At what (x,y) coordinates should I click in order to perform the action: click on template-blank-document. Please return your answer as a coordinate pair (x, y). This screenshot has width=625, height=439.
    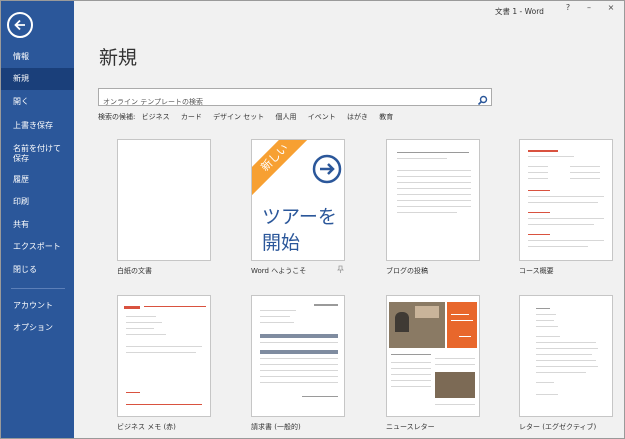
    Looking at the image, I should click on (164, 200).